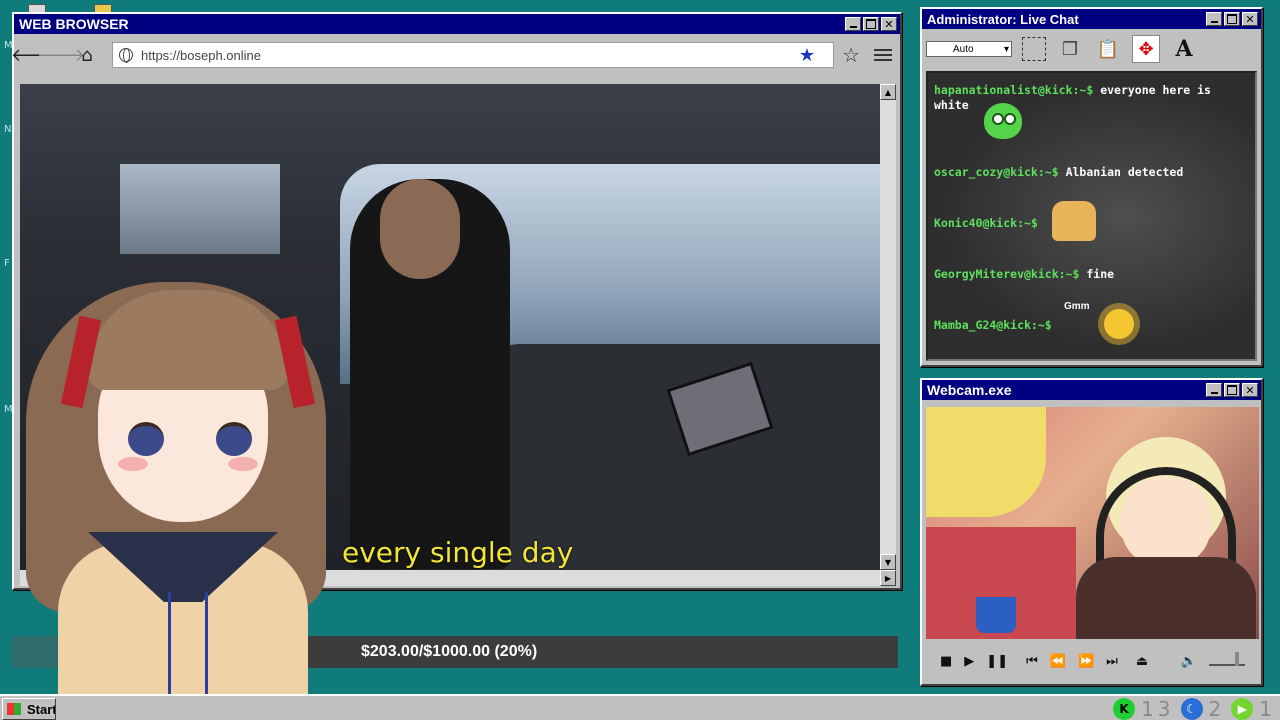 This screenshot has width=1280, height=720. Describe the element at coordinates (996, 172) in the screenshot. I see `chat-username: oscar_cozy@kick:~$` at that location.